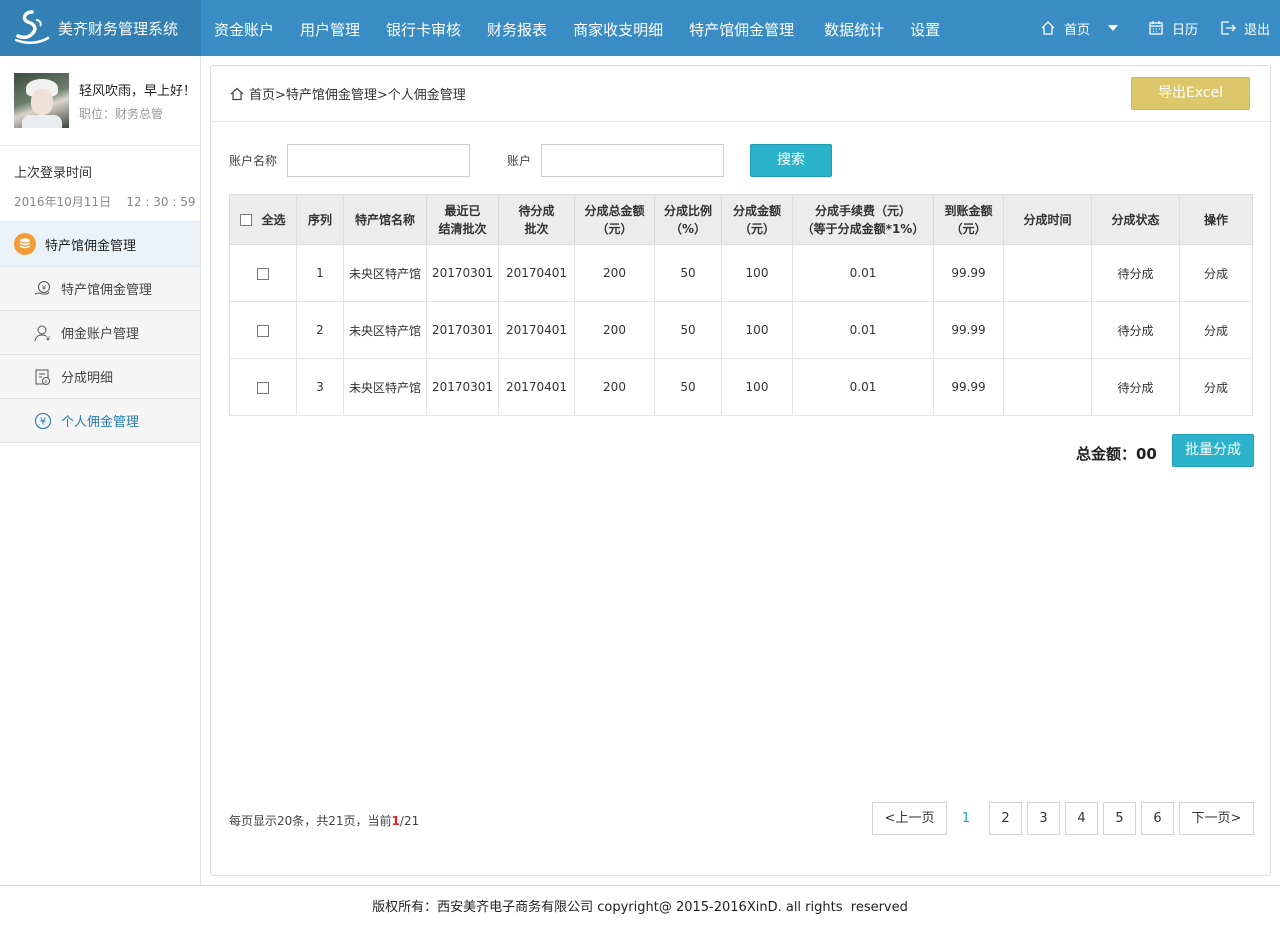 The image size is (1280, 936). What do you see at coordinates (100, 377) in the screenshot?
I see `sidebar-item-split-details: ¥ 分成明细` at bounding box center [100, 377].